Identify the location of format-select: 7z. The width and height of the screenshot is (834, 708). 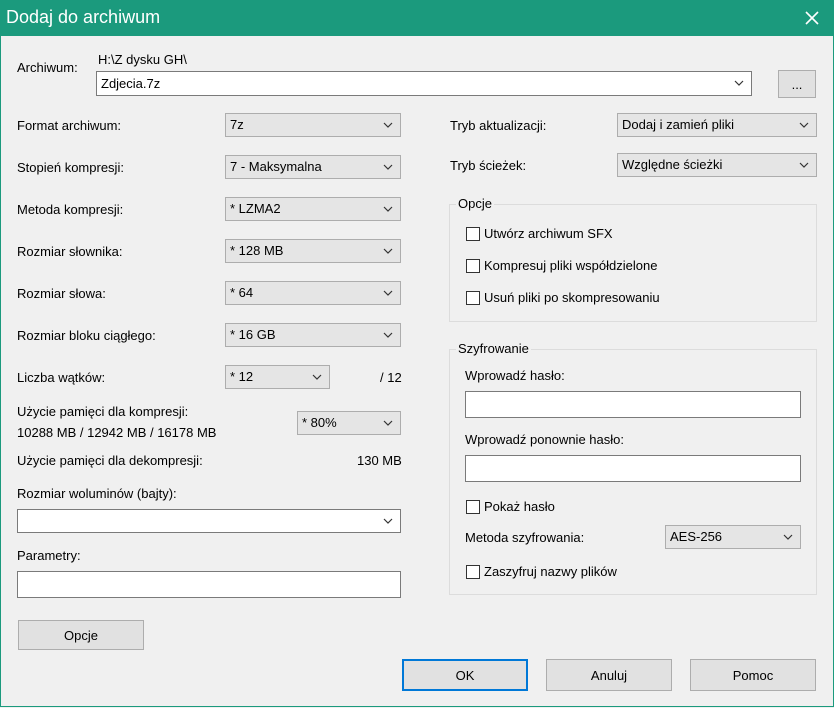
(313, 125).